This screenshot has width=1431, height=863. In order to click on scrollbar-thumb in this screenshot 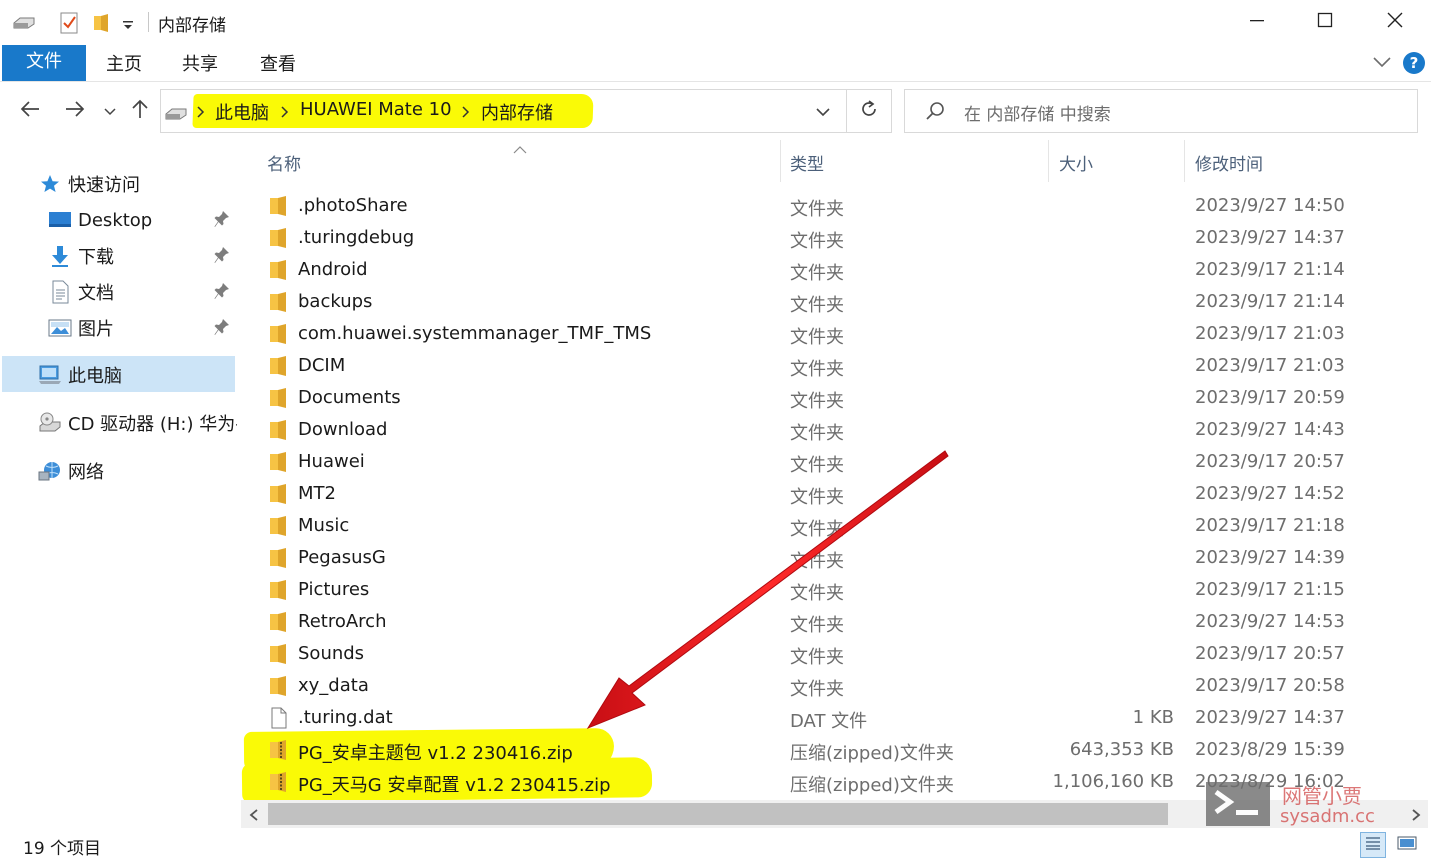, I will do `click(718, 814)`.